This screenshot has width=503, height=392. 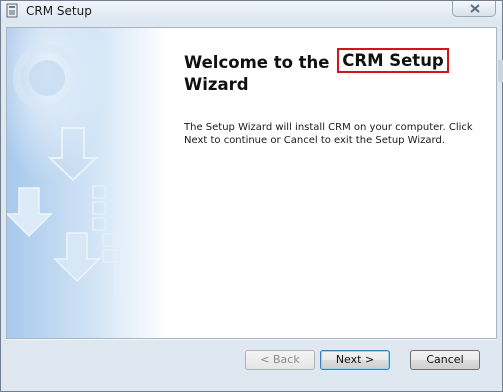 What do you see at coordinates (355, 360) in the screenshot?
I see `next-button: Next >` at bounding box center [355, 360].